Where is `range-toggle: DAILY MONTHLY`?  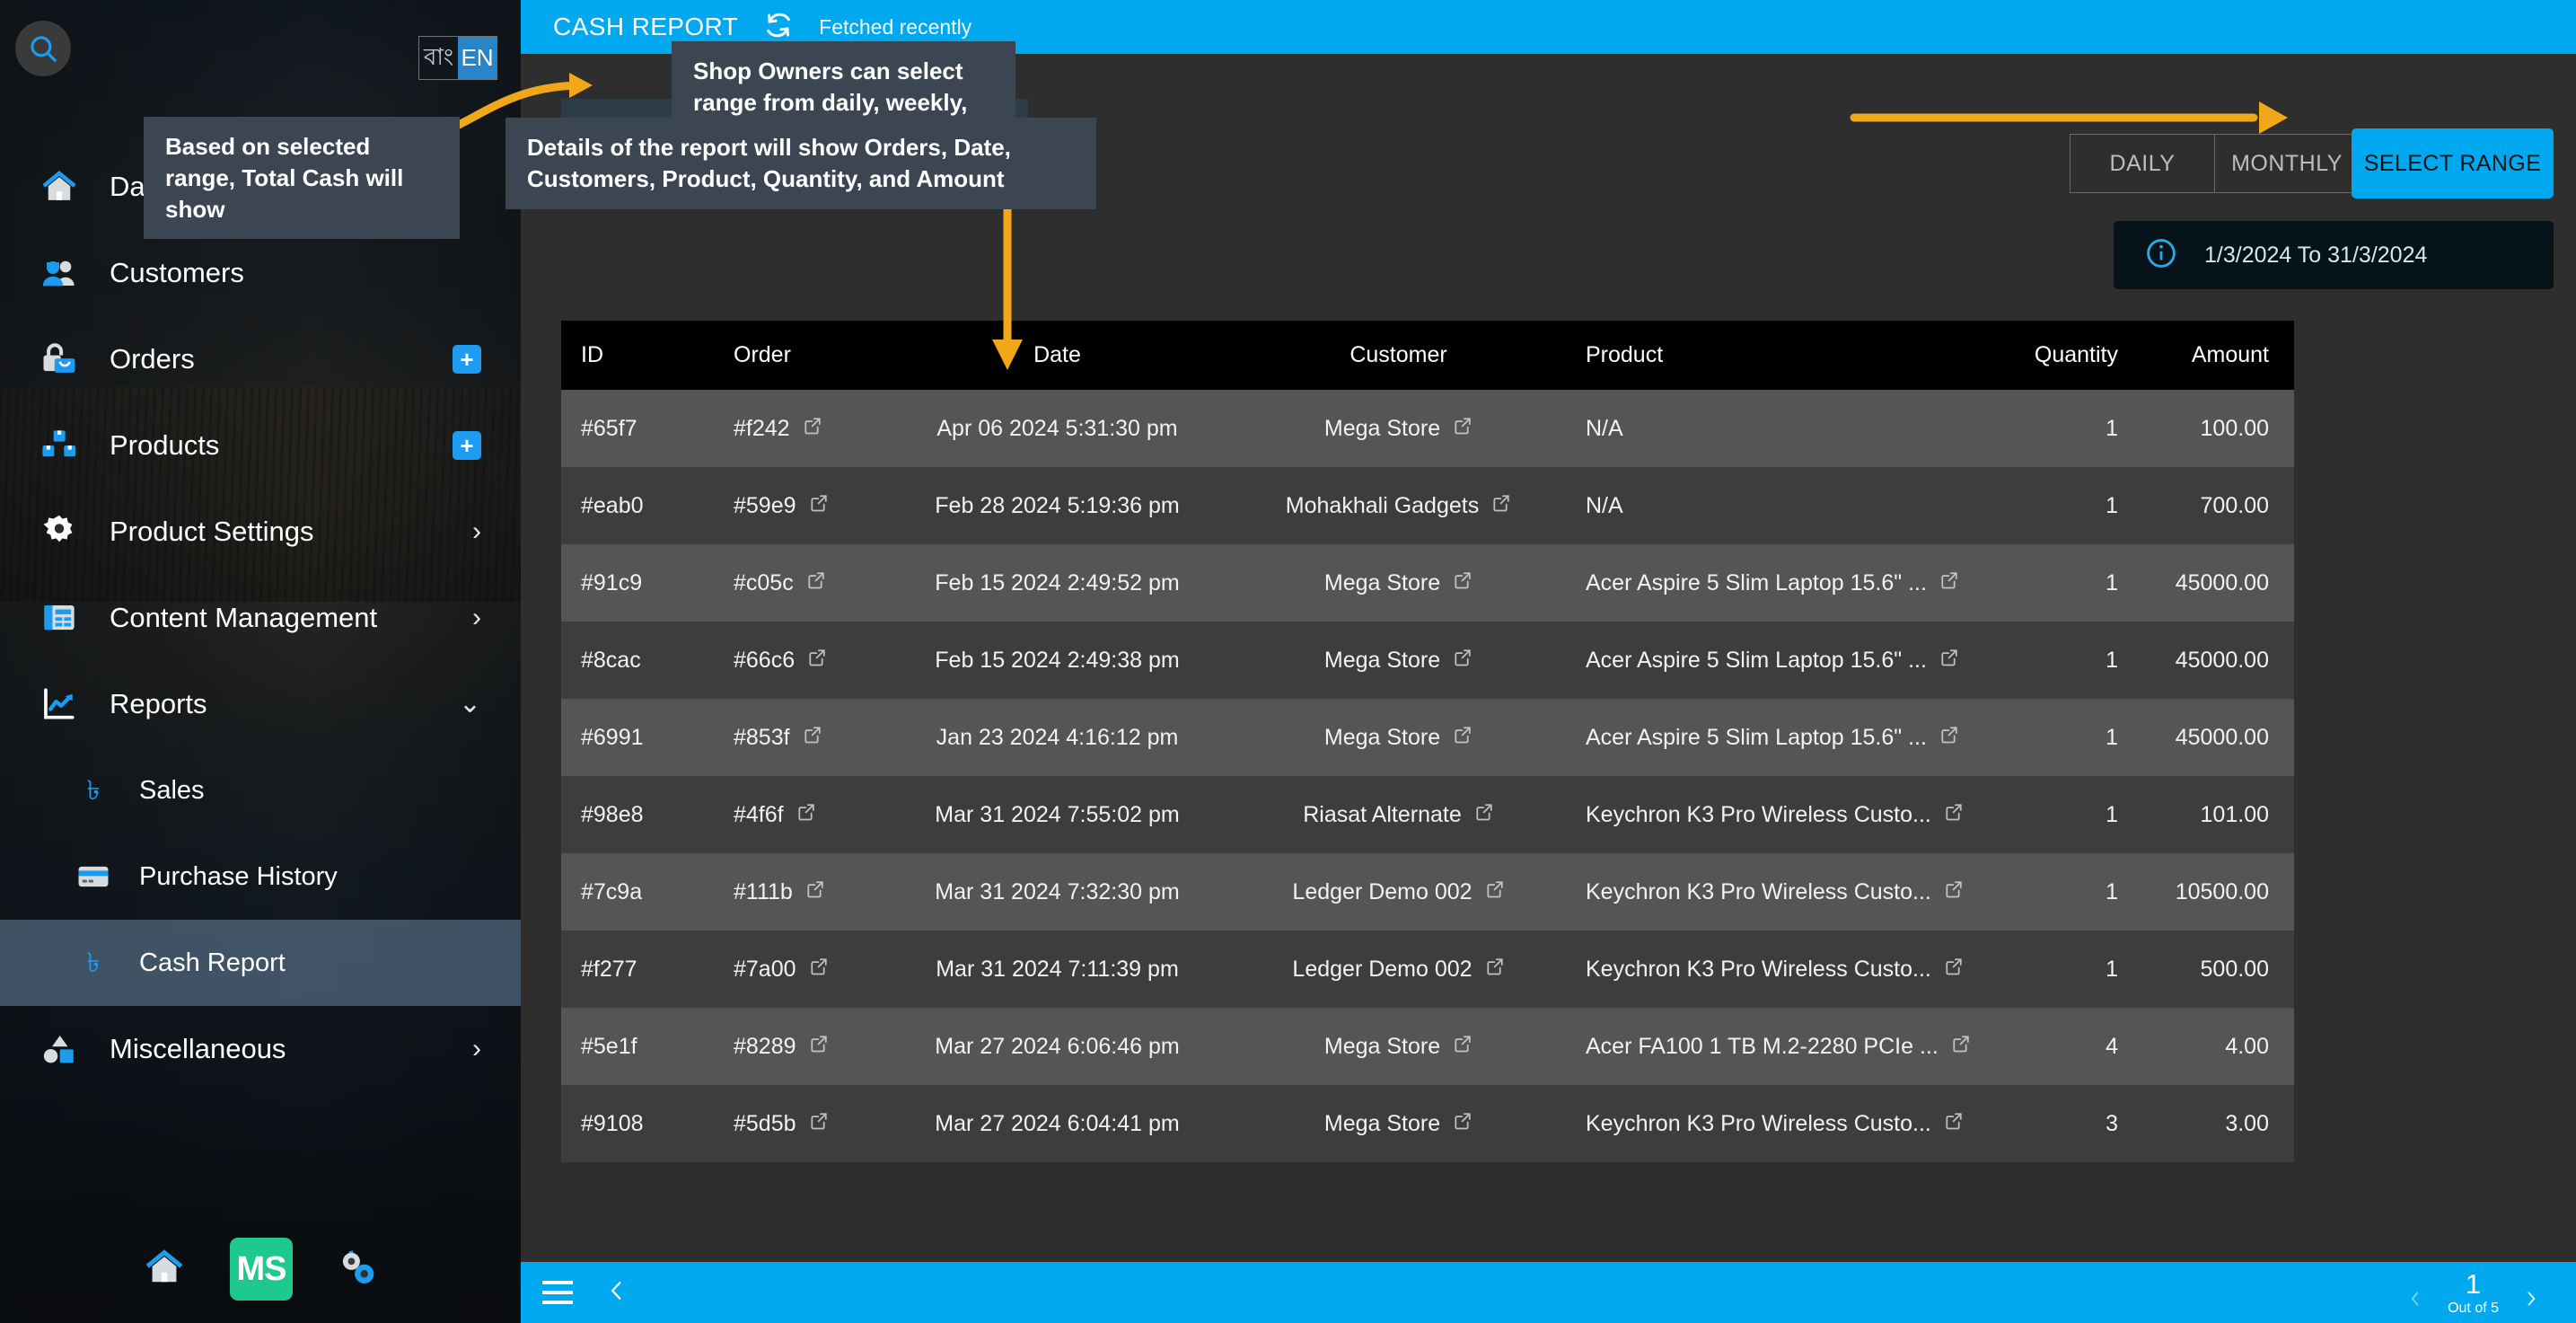
range-toggle: DAILY MONTHLY is located at coordinates (2215, 163).